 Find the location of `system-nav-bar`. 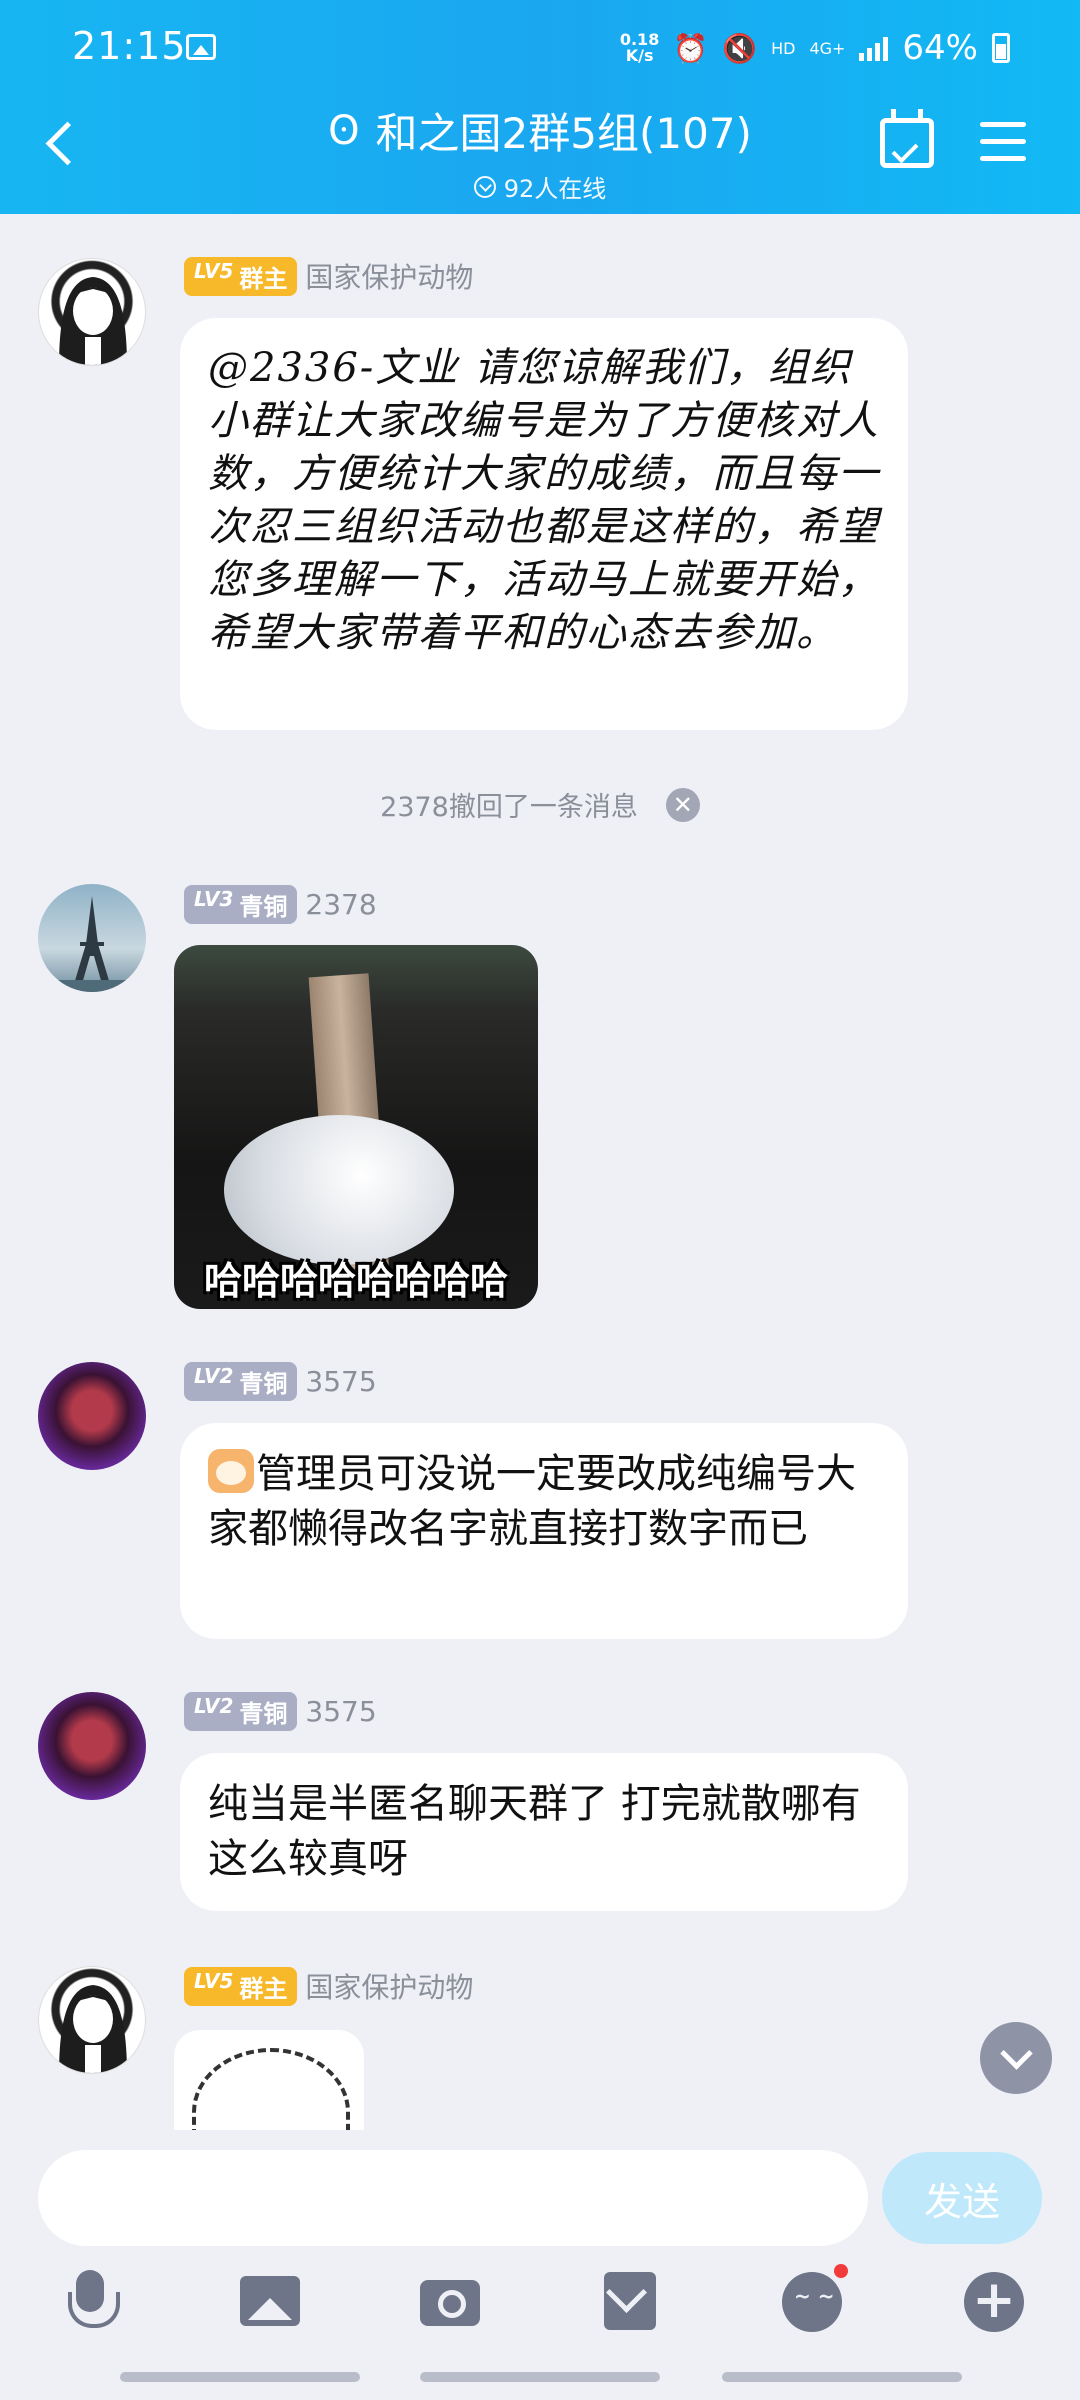

system-nav-bar is located at coordinates (540, 2380).